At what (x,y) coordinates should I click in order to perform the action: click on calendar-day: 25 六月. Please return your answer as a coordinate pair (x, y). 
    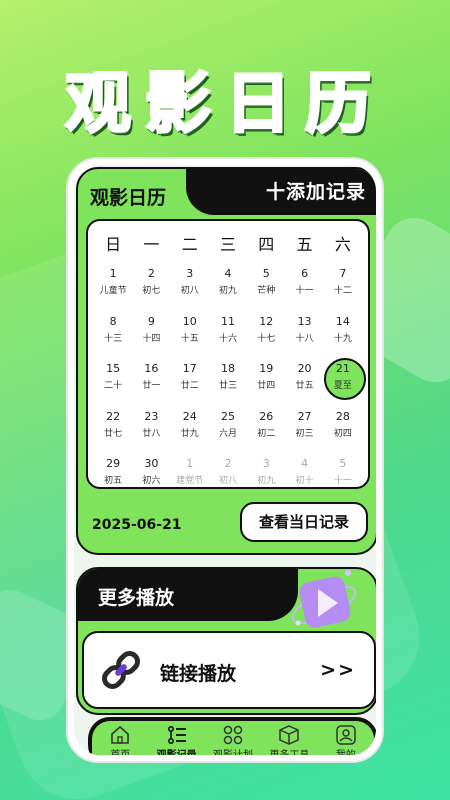
    Looking at the image, I should click on (228, 430).